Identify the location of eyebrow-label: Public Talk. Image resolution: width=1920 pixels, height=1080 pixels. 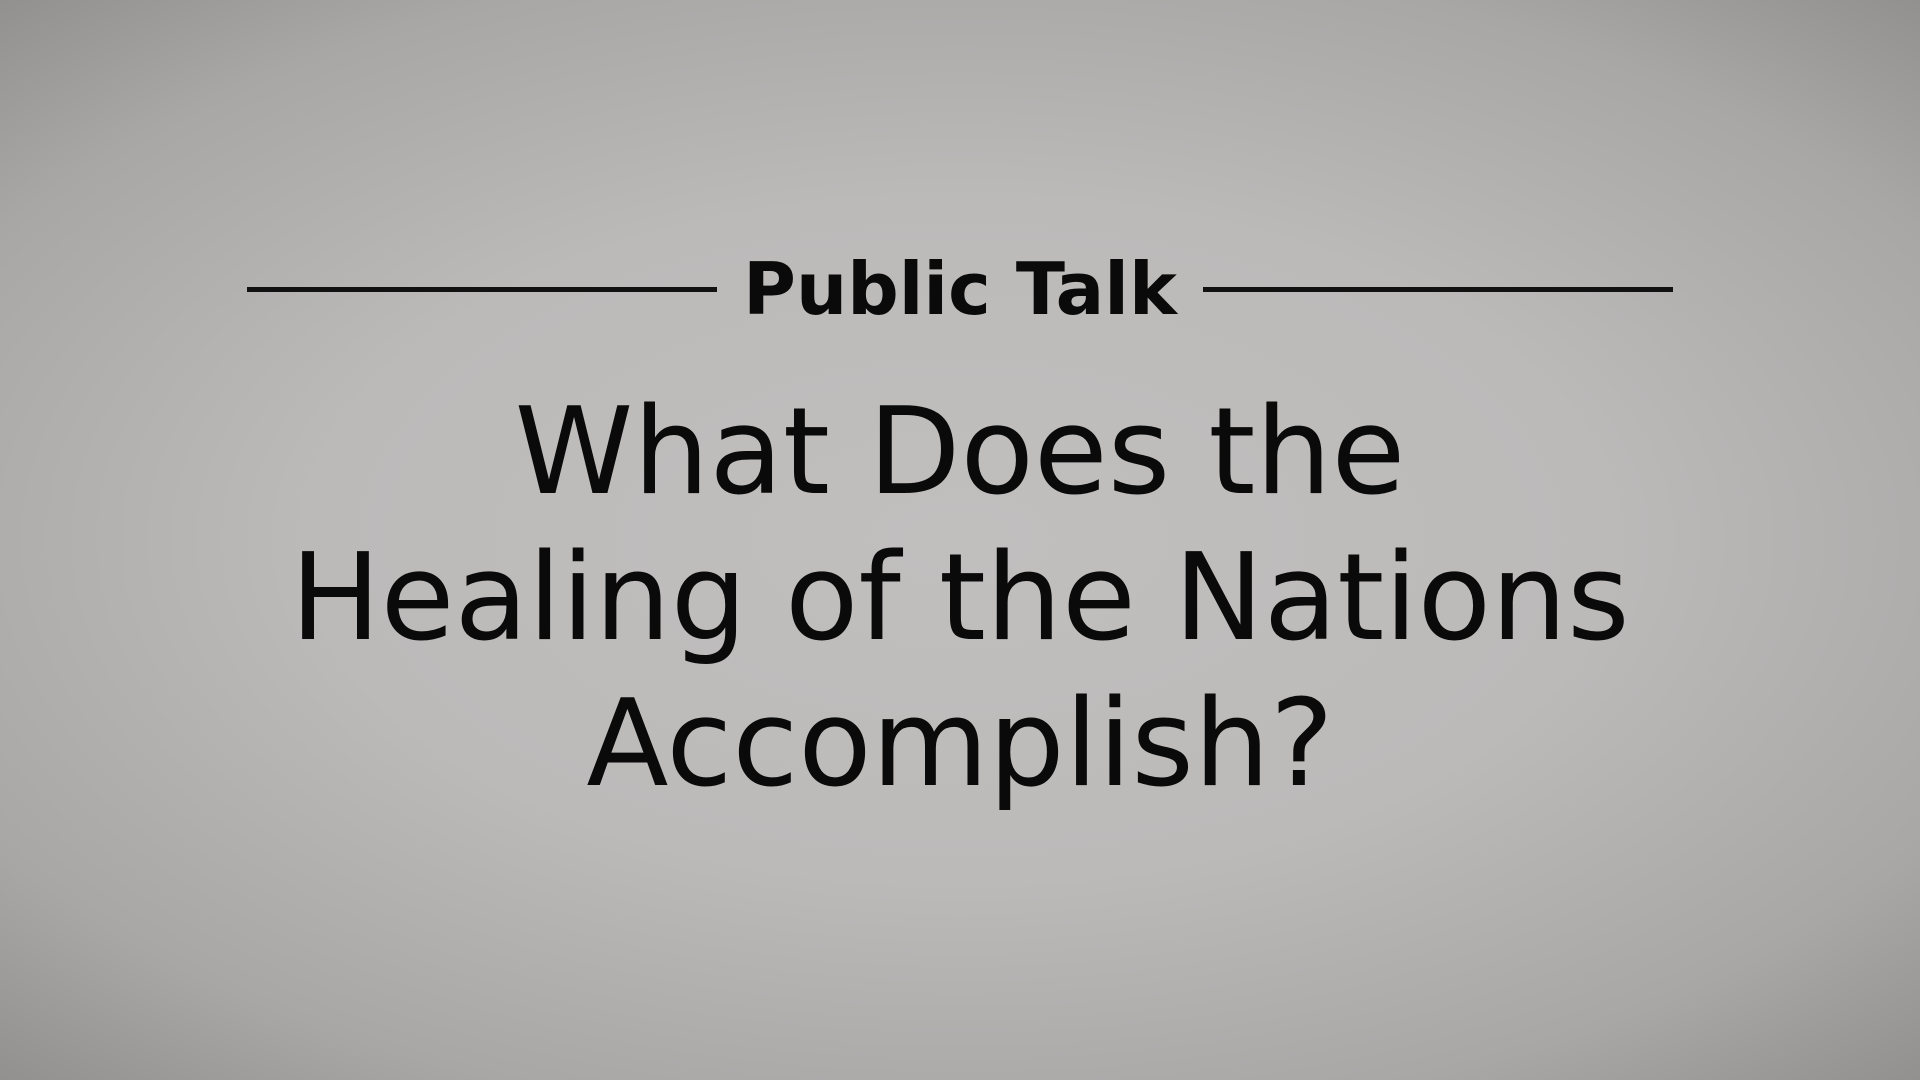
(960, 289).